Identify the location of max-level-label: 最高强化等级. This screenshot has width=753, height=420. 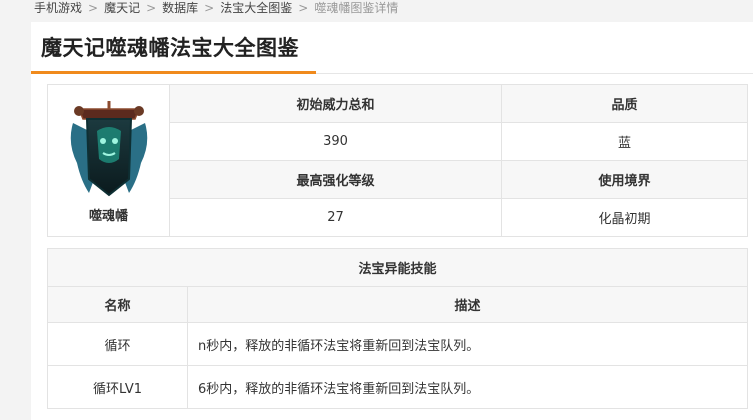
(335, 179).